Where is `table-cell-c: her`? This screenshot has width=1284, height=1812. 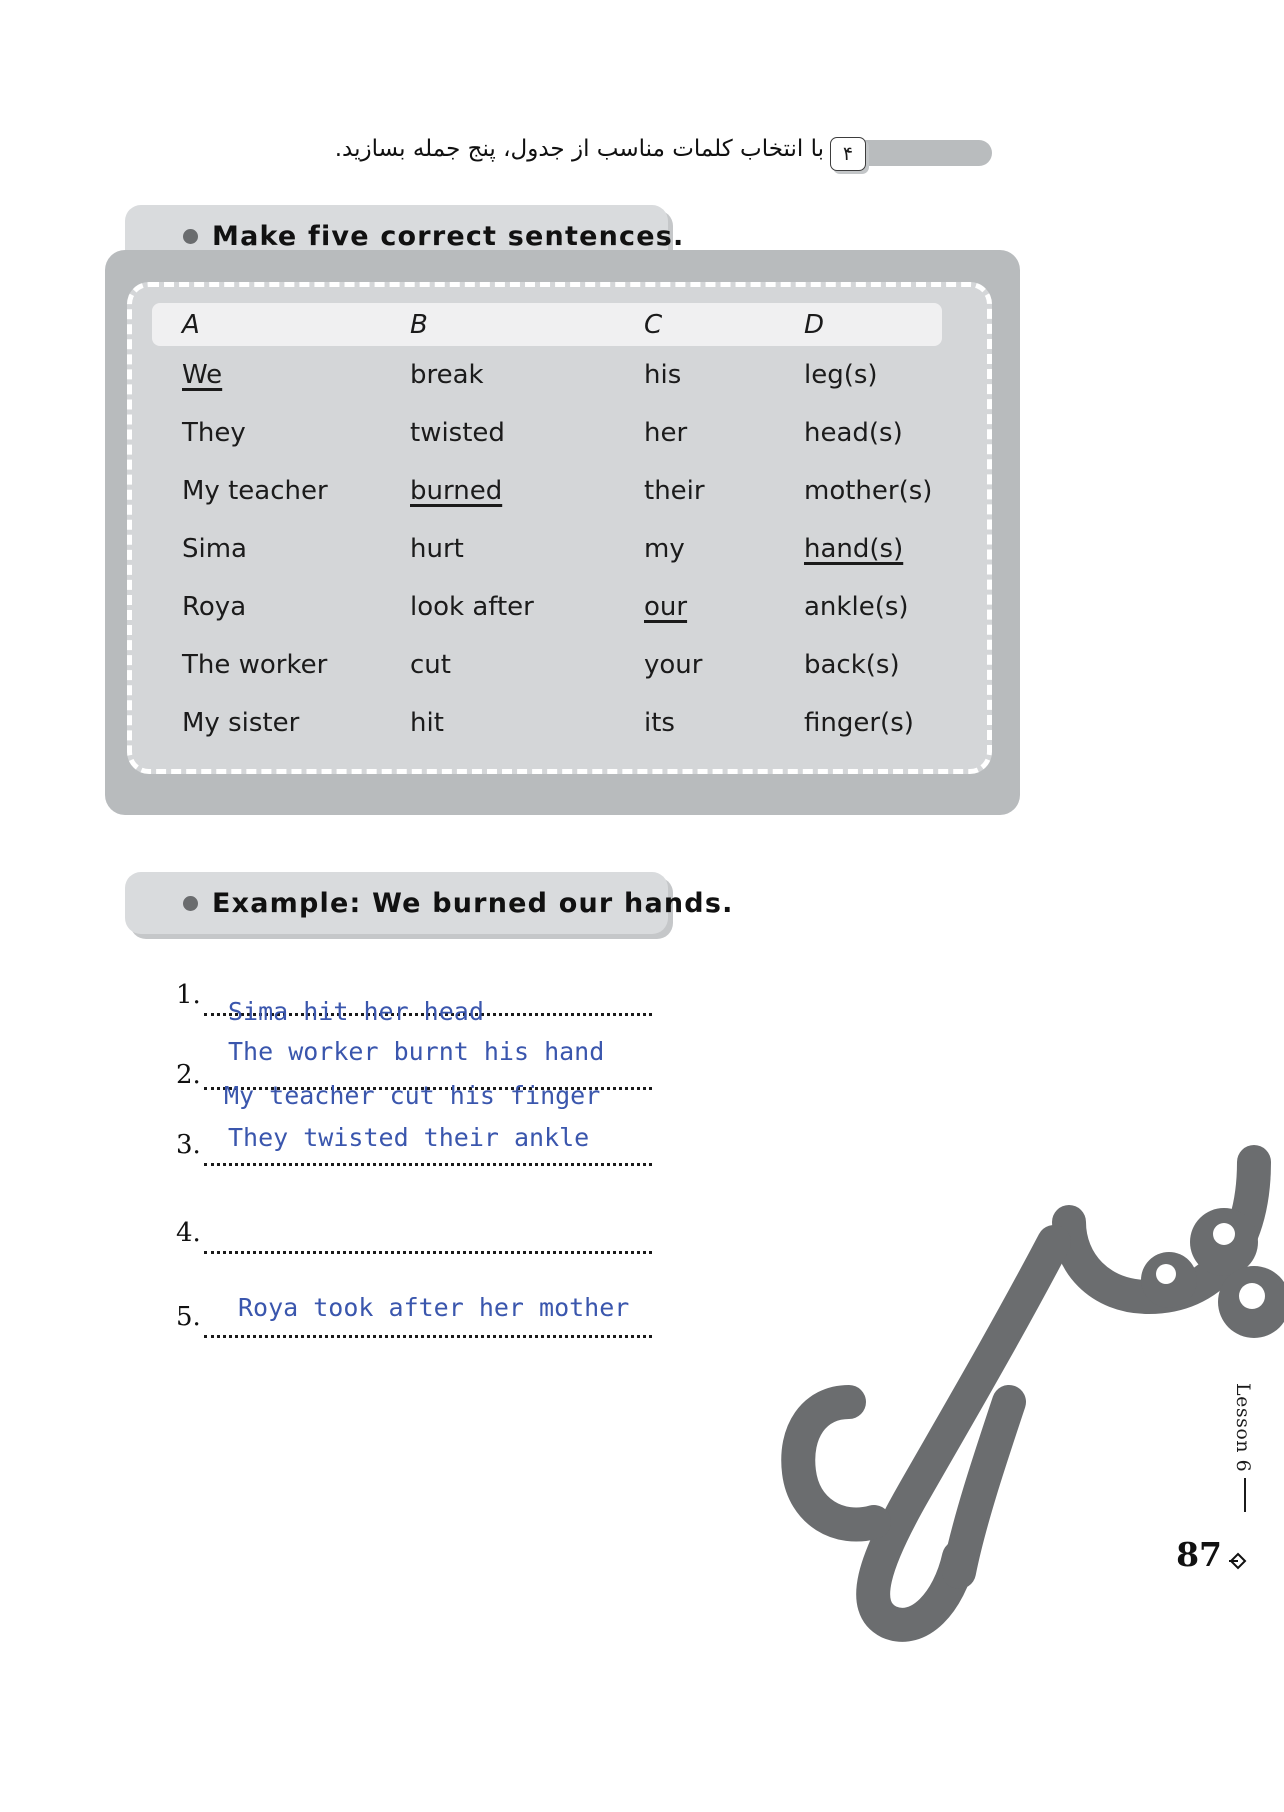 table-cell-c: her is located at coordinates (694, 433).